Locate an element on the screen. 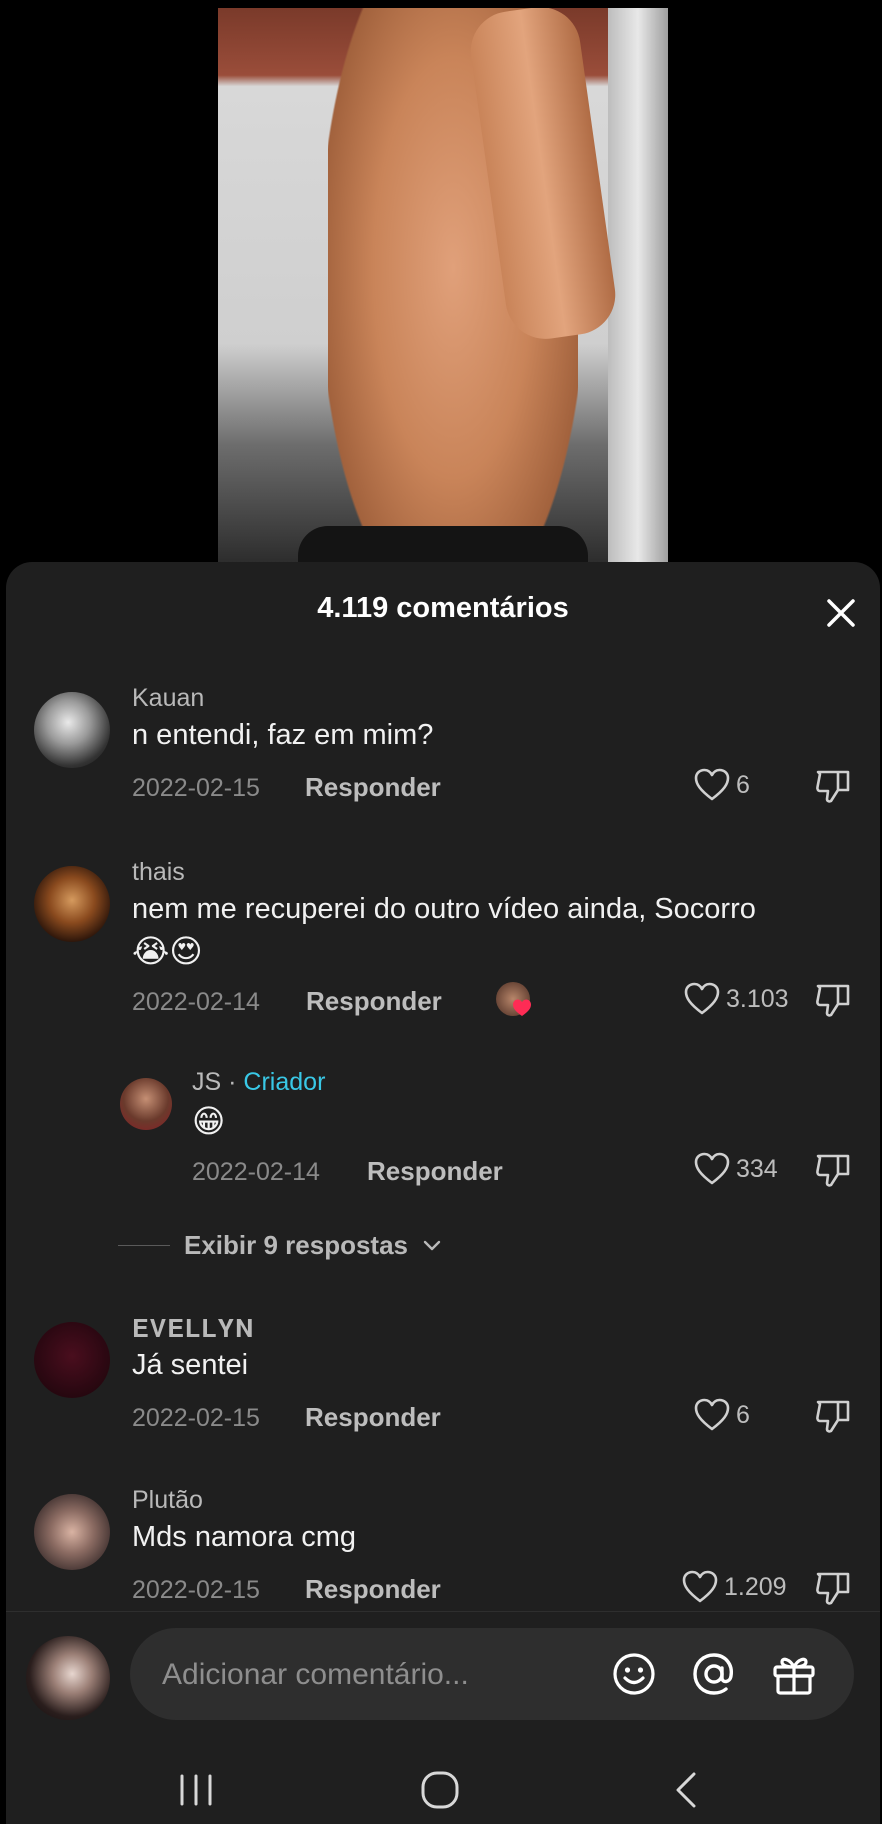  creator-liked-badge is located at coordinates (514, 1000).